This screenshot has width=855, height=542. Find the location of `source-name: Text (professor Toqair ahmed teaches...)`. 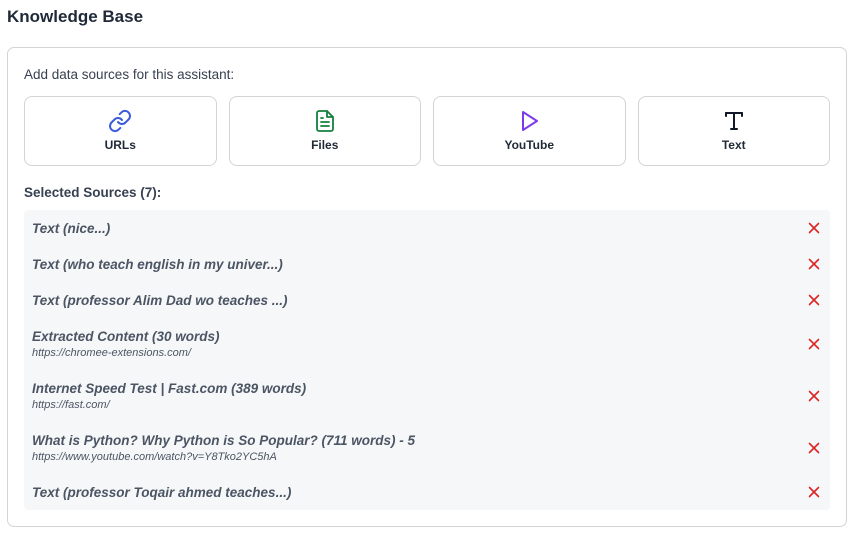

source-name: Text (professor Toqair ahmed teaches...) is located at coordinates (162, 492).